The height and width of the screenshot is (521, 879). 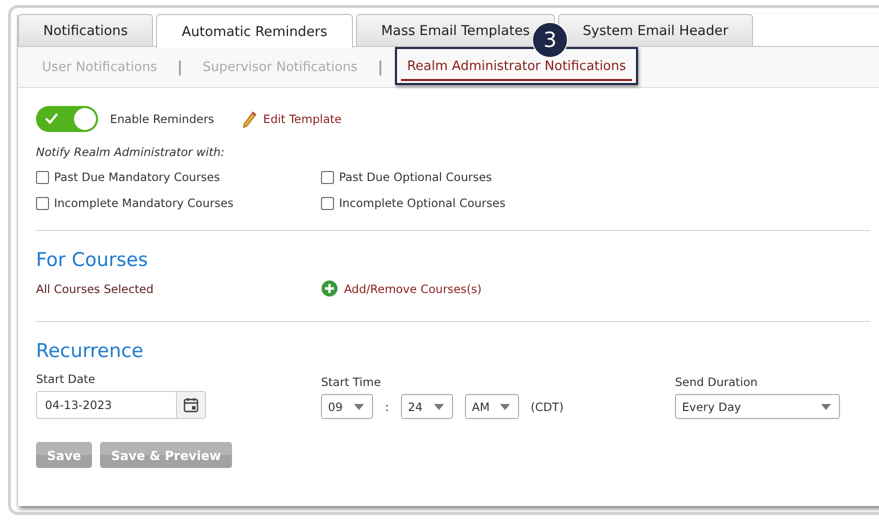 I want to click on checkbox-label: Incomplete Optional Courses, so click(x=422, y=203).